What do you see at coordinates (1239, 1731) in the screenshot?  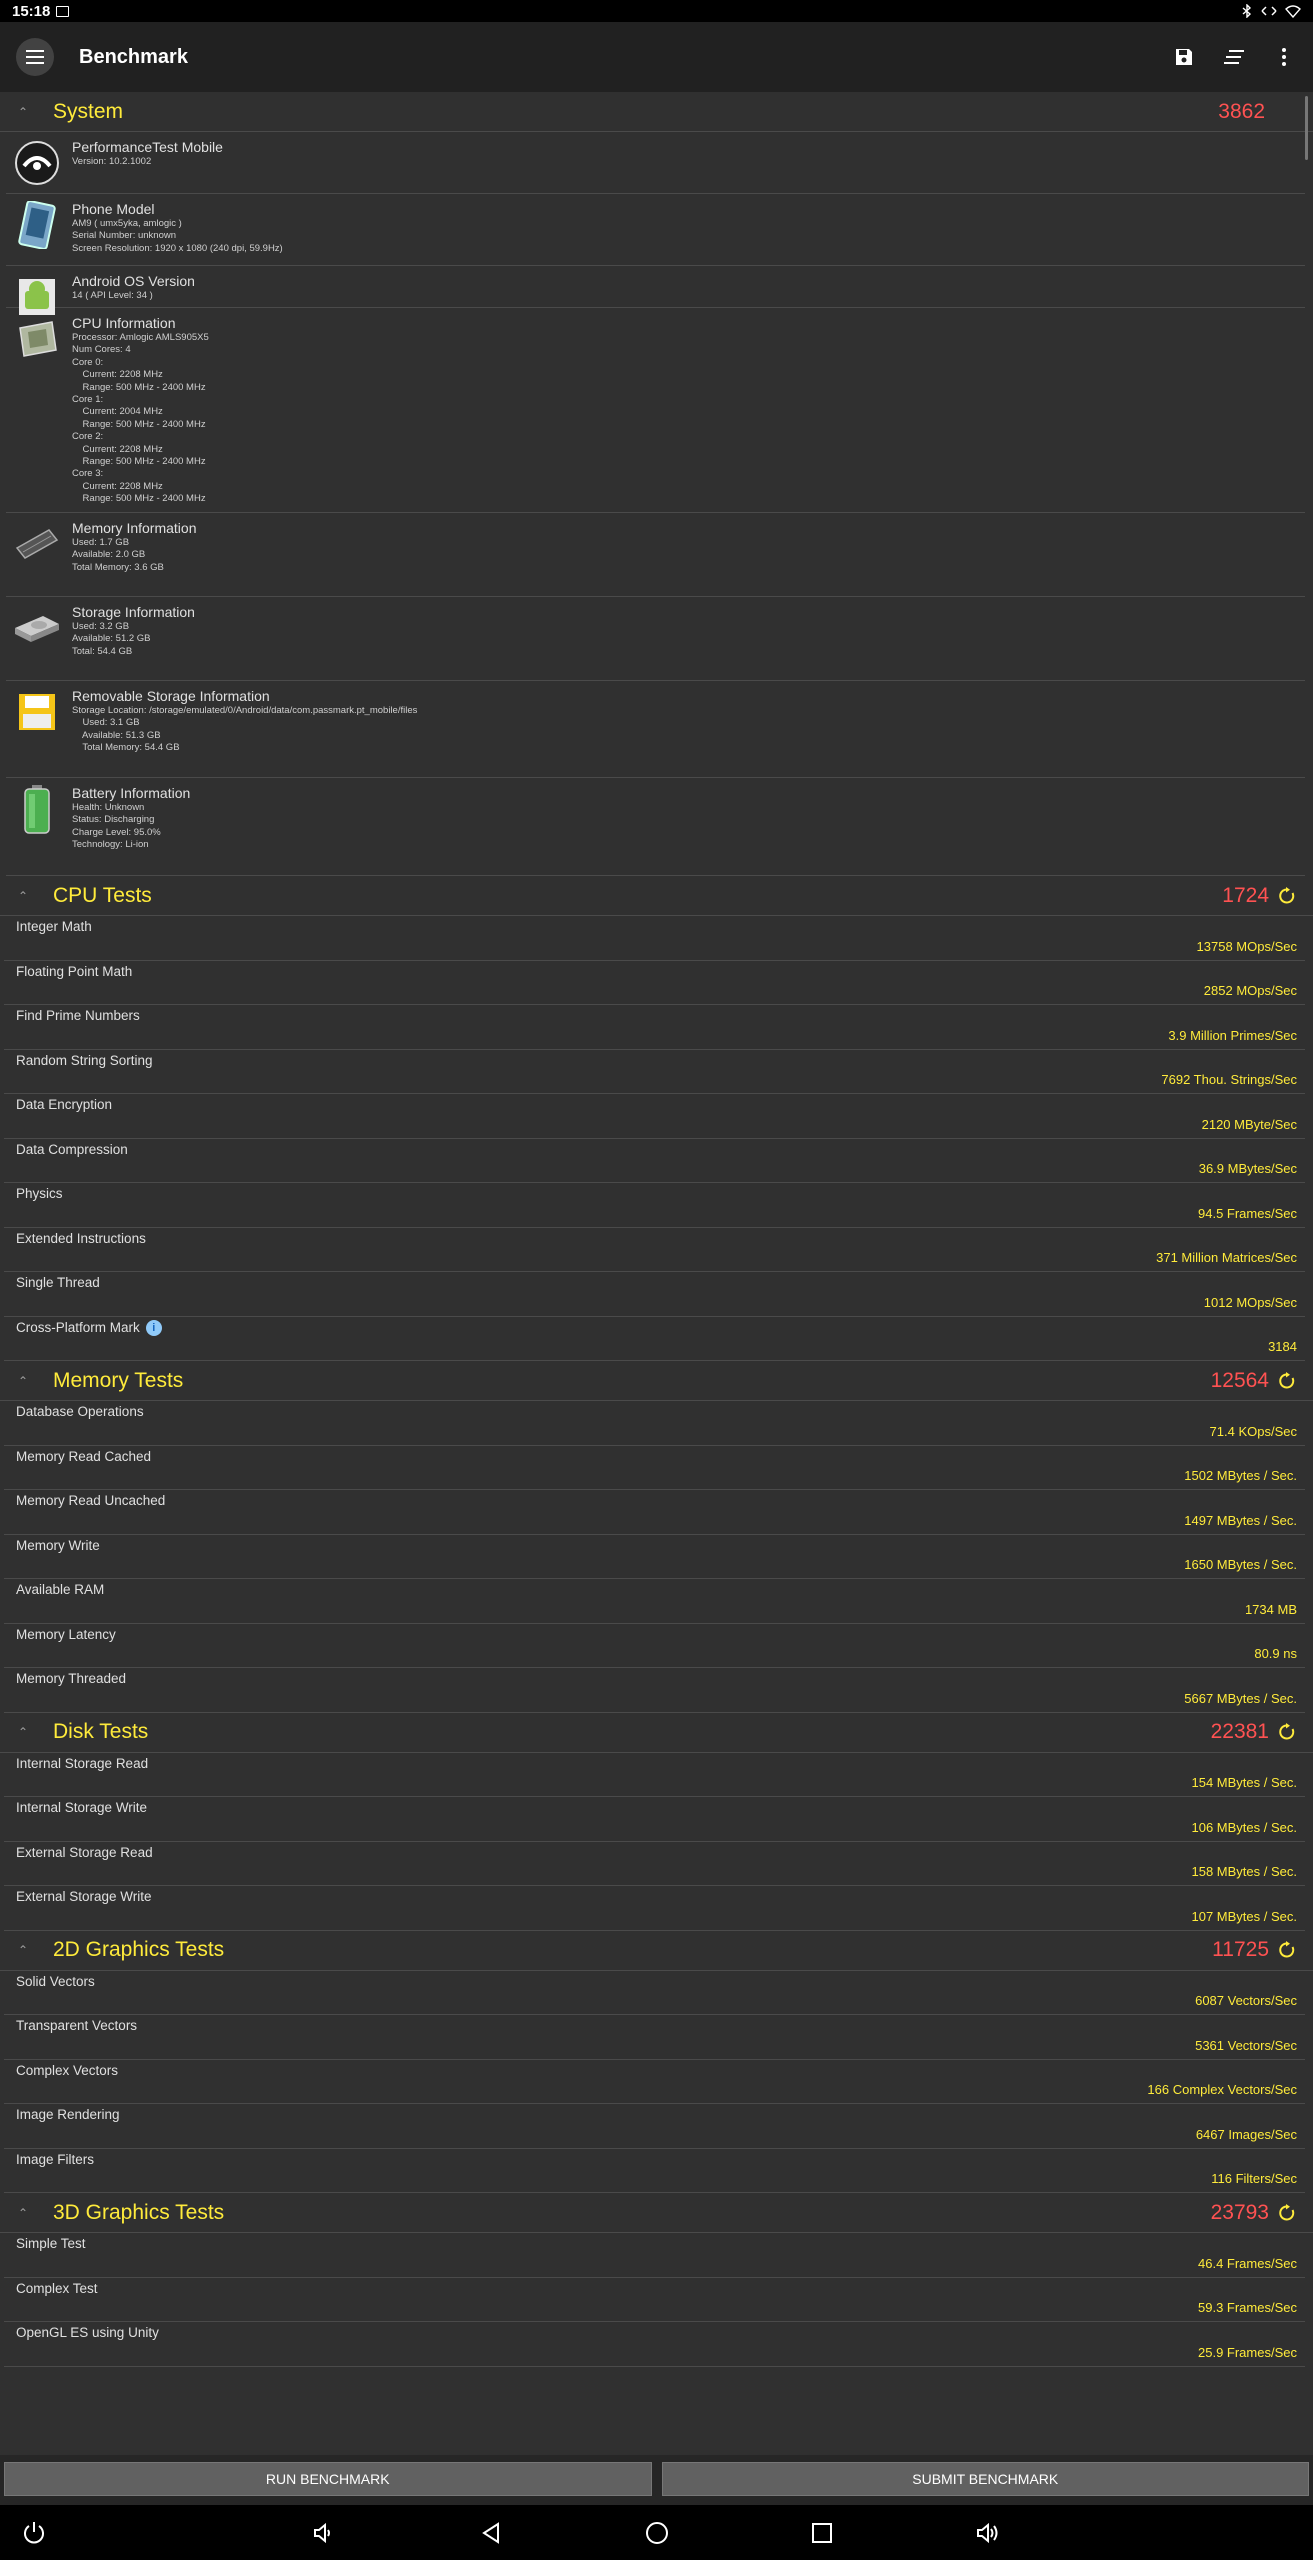 I see `section-score: 22381` at bounding box center [1239, 1731].